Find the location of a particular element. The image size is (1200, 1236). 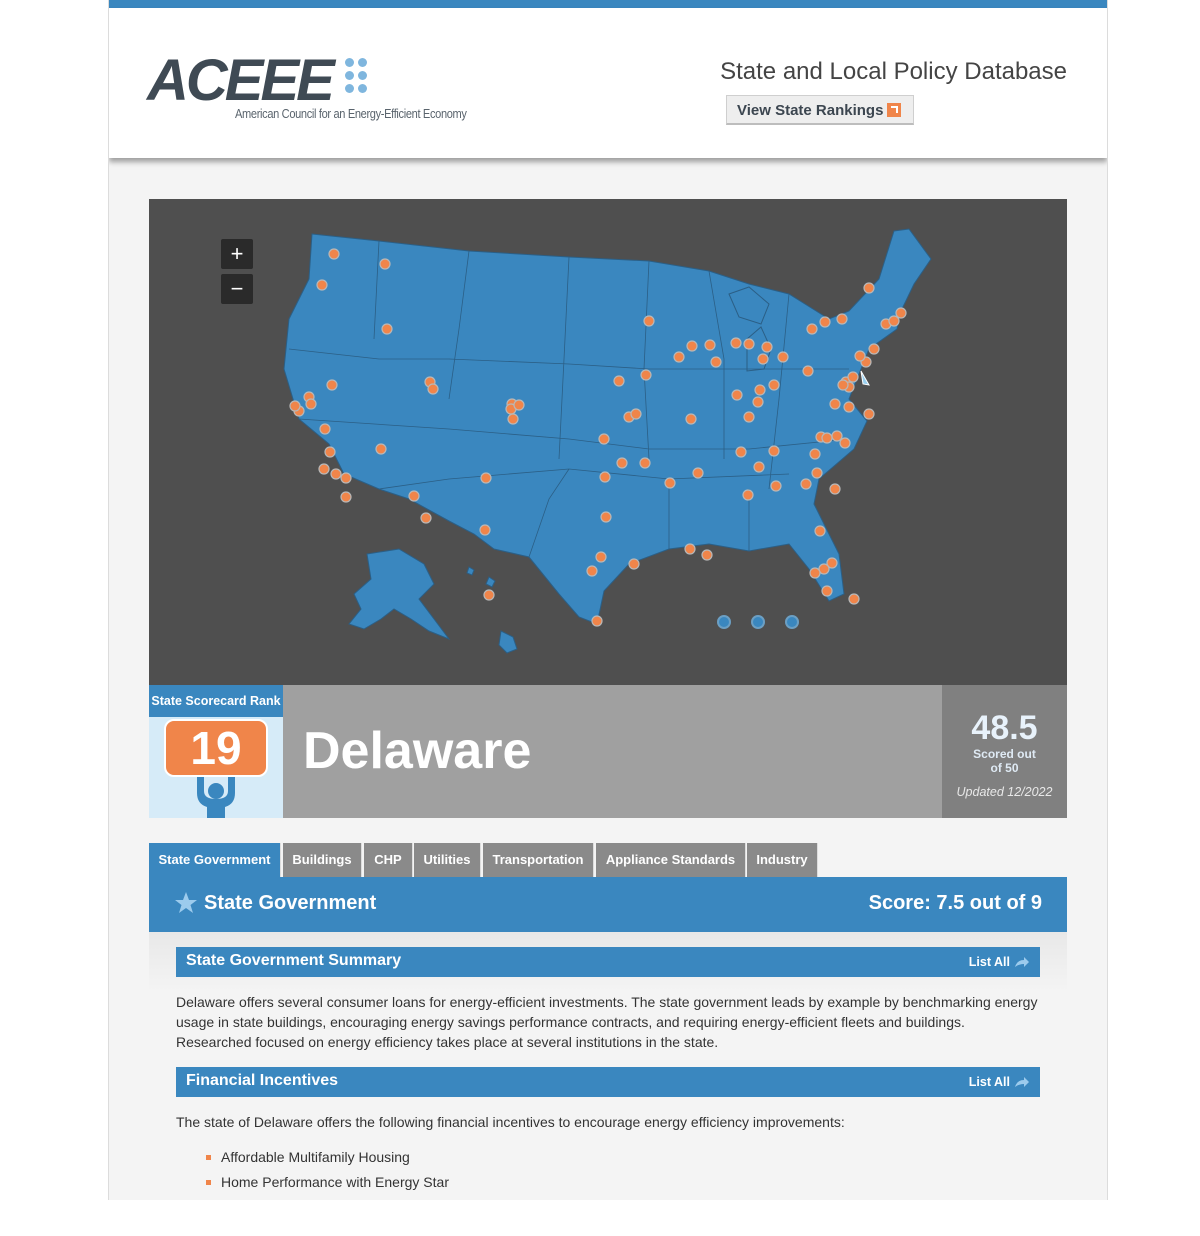

selected-state-marker is located at coordinates (865, 378).